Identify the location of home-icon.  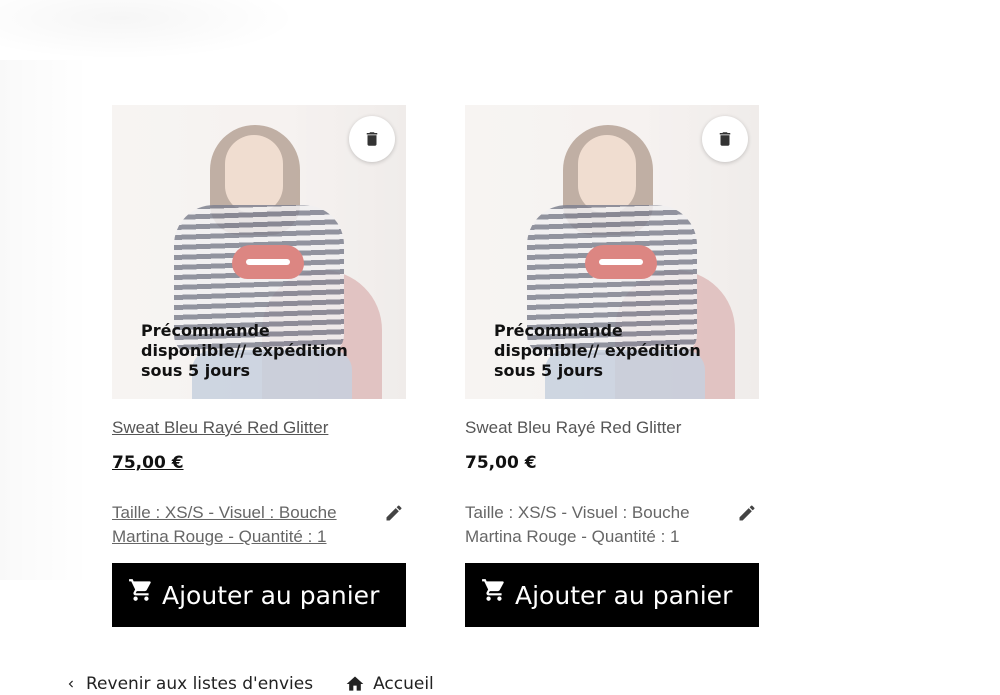
(355, 683).